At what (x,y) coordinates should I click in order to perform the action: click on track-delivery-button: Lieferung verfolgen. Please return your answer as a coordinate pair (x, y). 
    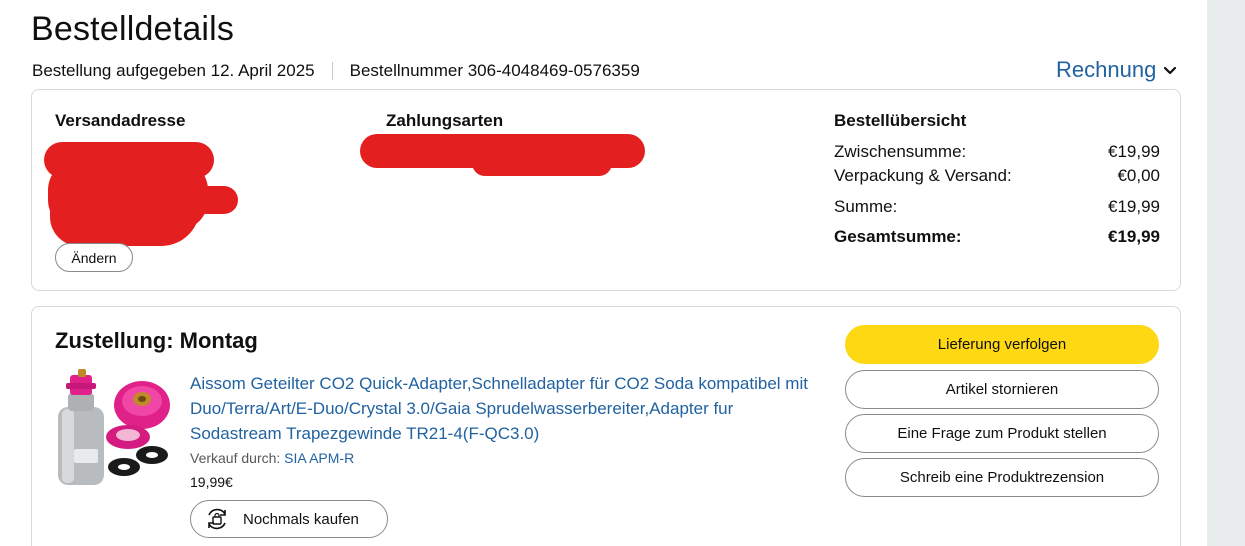
    Looking at the image, I should click on (1002, 344).